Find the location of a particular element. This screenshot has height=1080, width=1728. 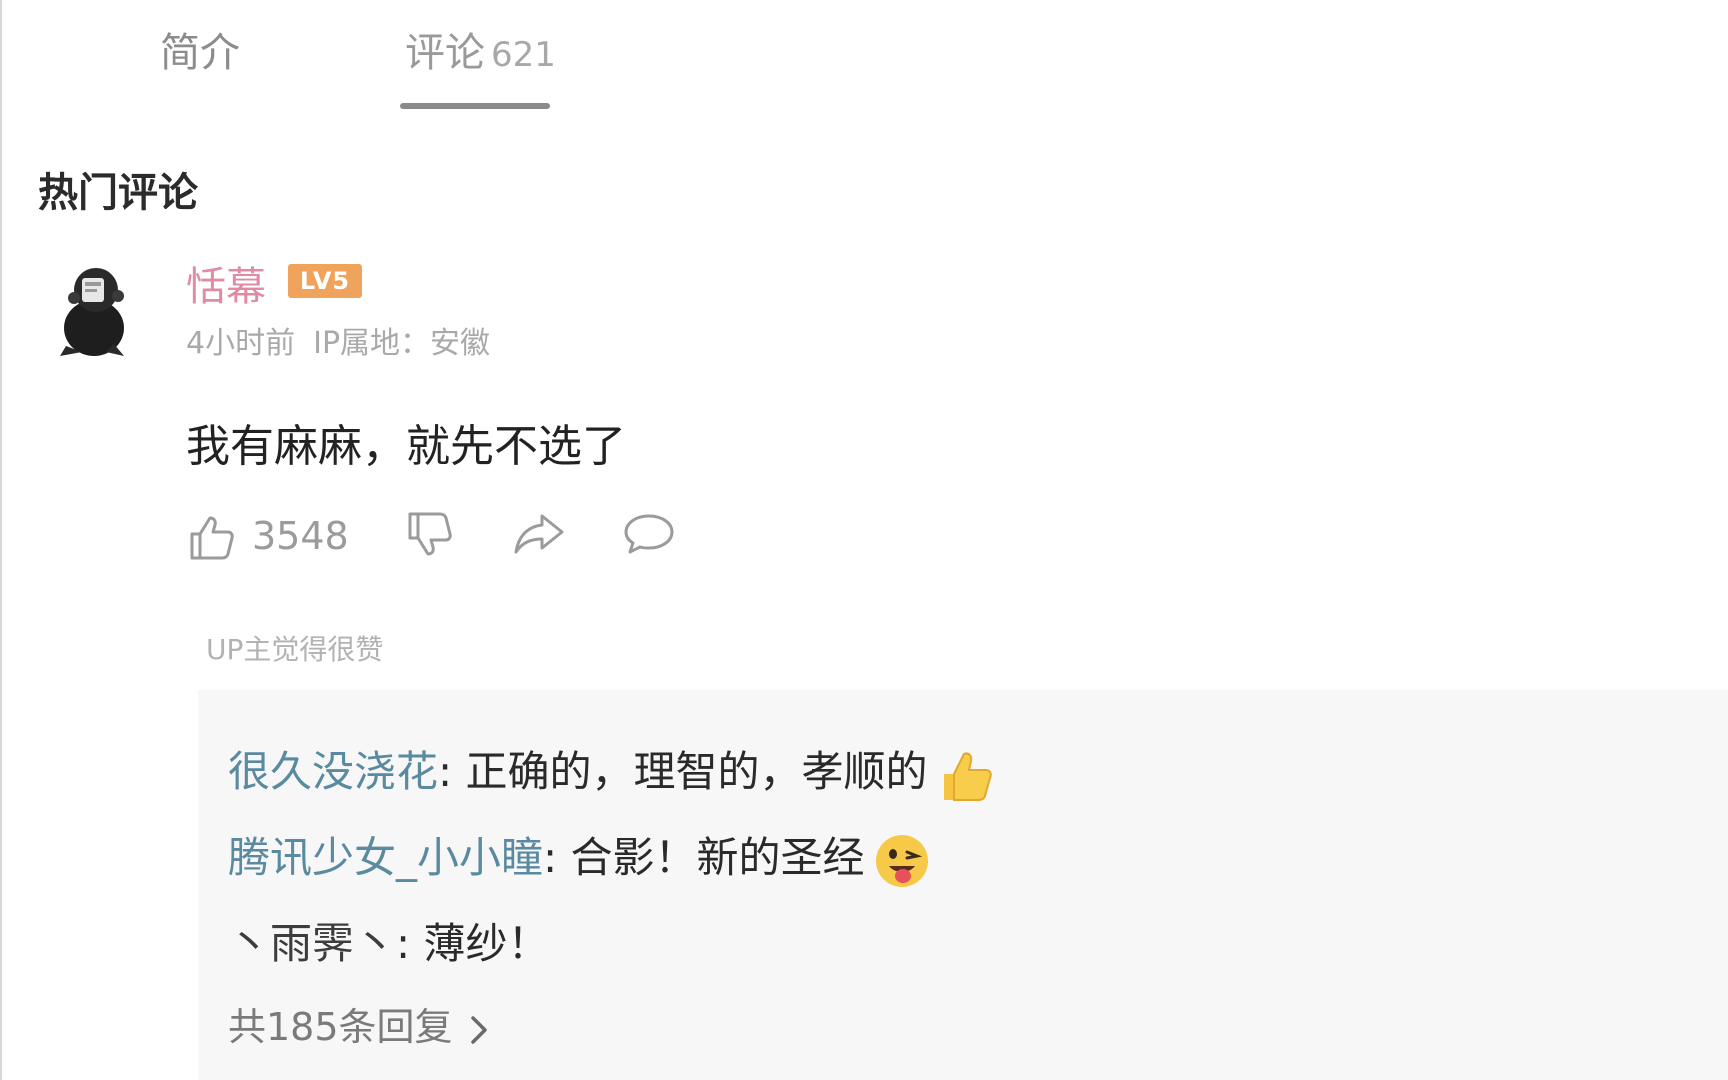

avatar-icon is located at coordinates (92, 312).